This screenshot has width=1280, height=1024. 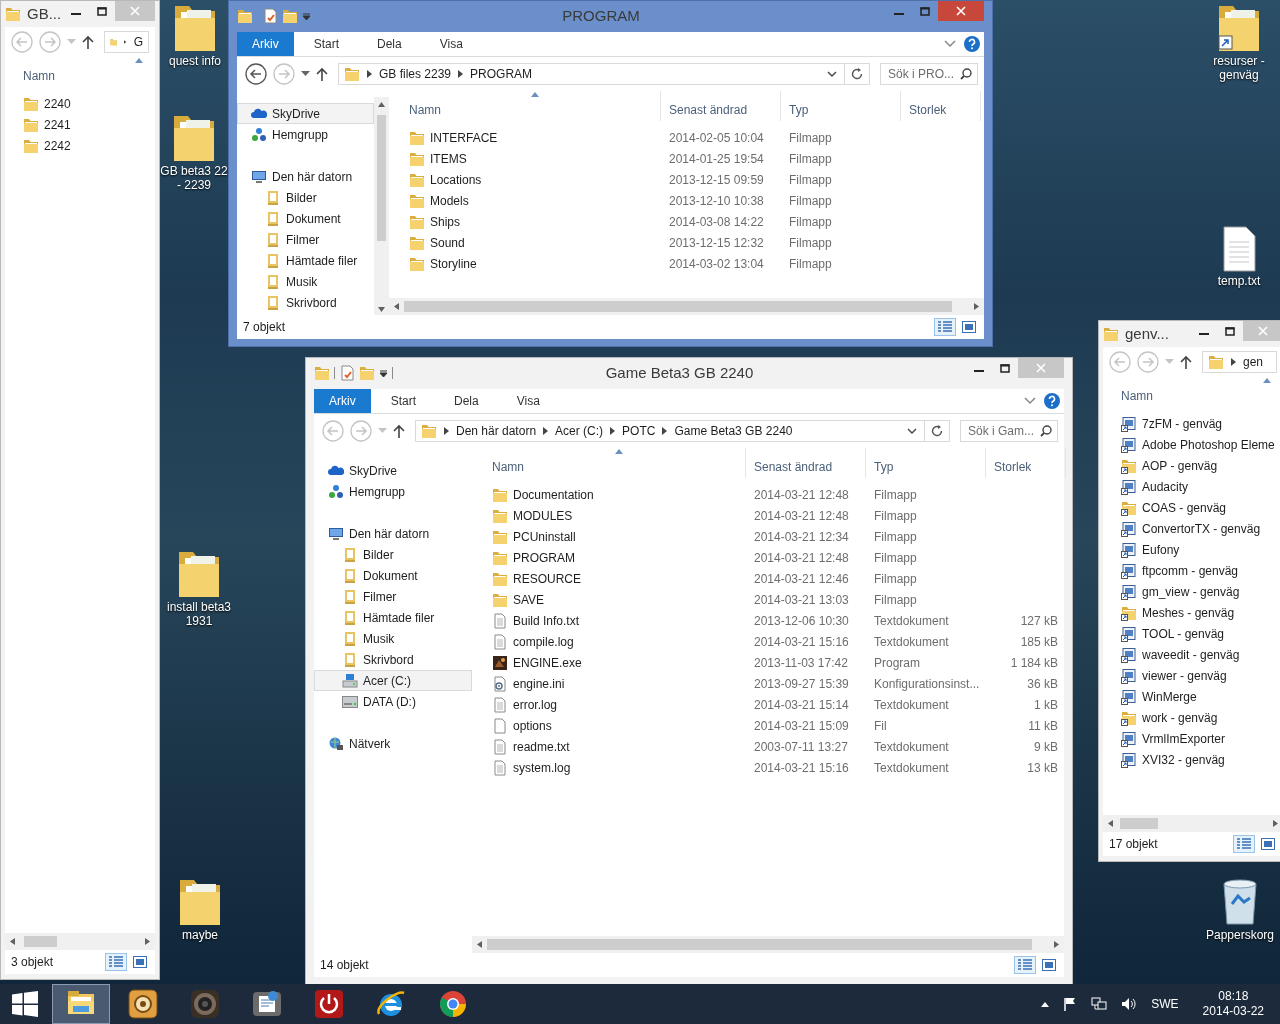 What do you see at coordinates (1129, 1004) in the screenshot?
I see `volume-icon` at bounding box center [1129, 1004].